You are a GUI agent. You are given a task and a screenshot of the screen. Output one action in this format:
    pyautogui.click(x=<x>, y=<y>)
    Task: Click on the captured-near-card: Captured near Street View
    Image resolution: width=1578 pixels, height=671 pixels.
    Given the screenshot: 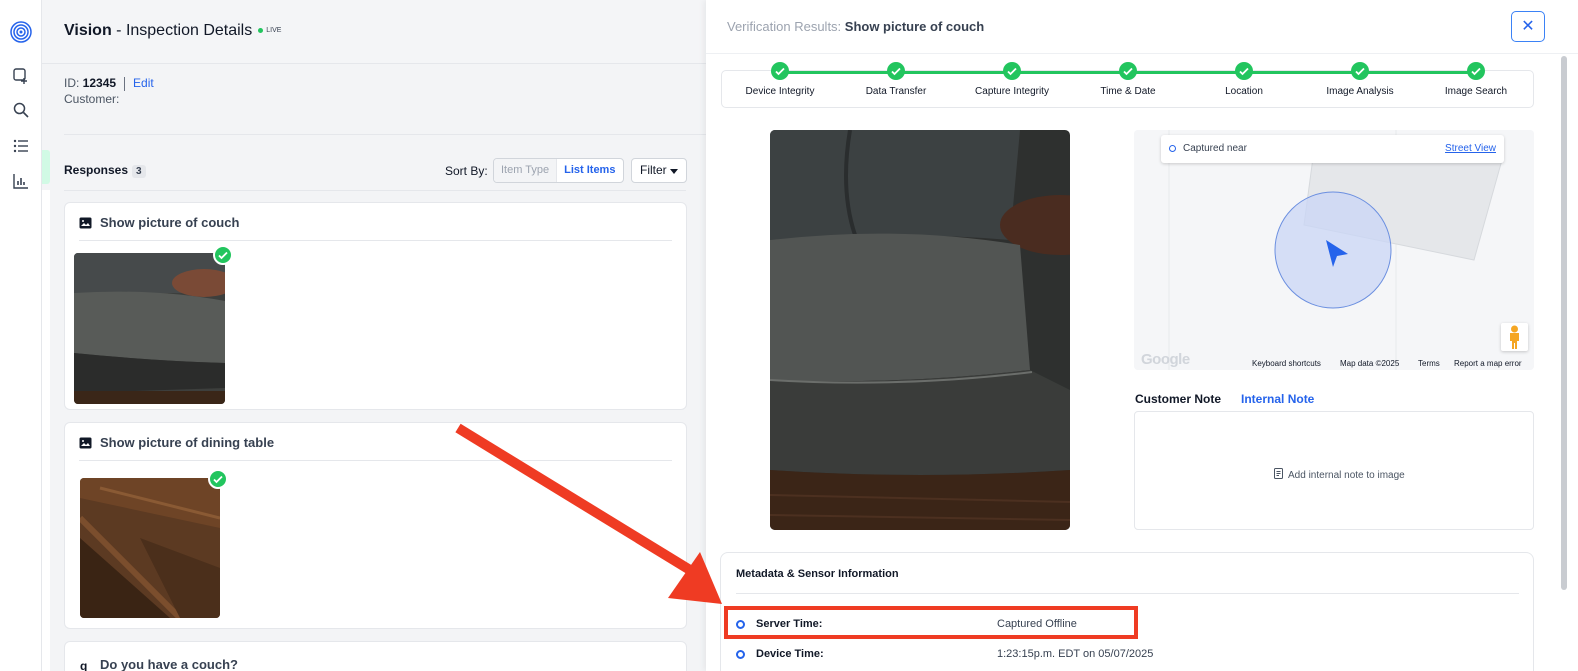 What is the action you would take?
    pyautogui.click(x=1332, y=149)
    